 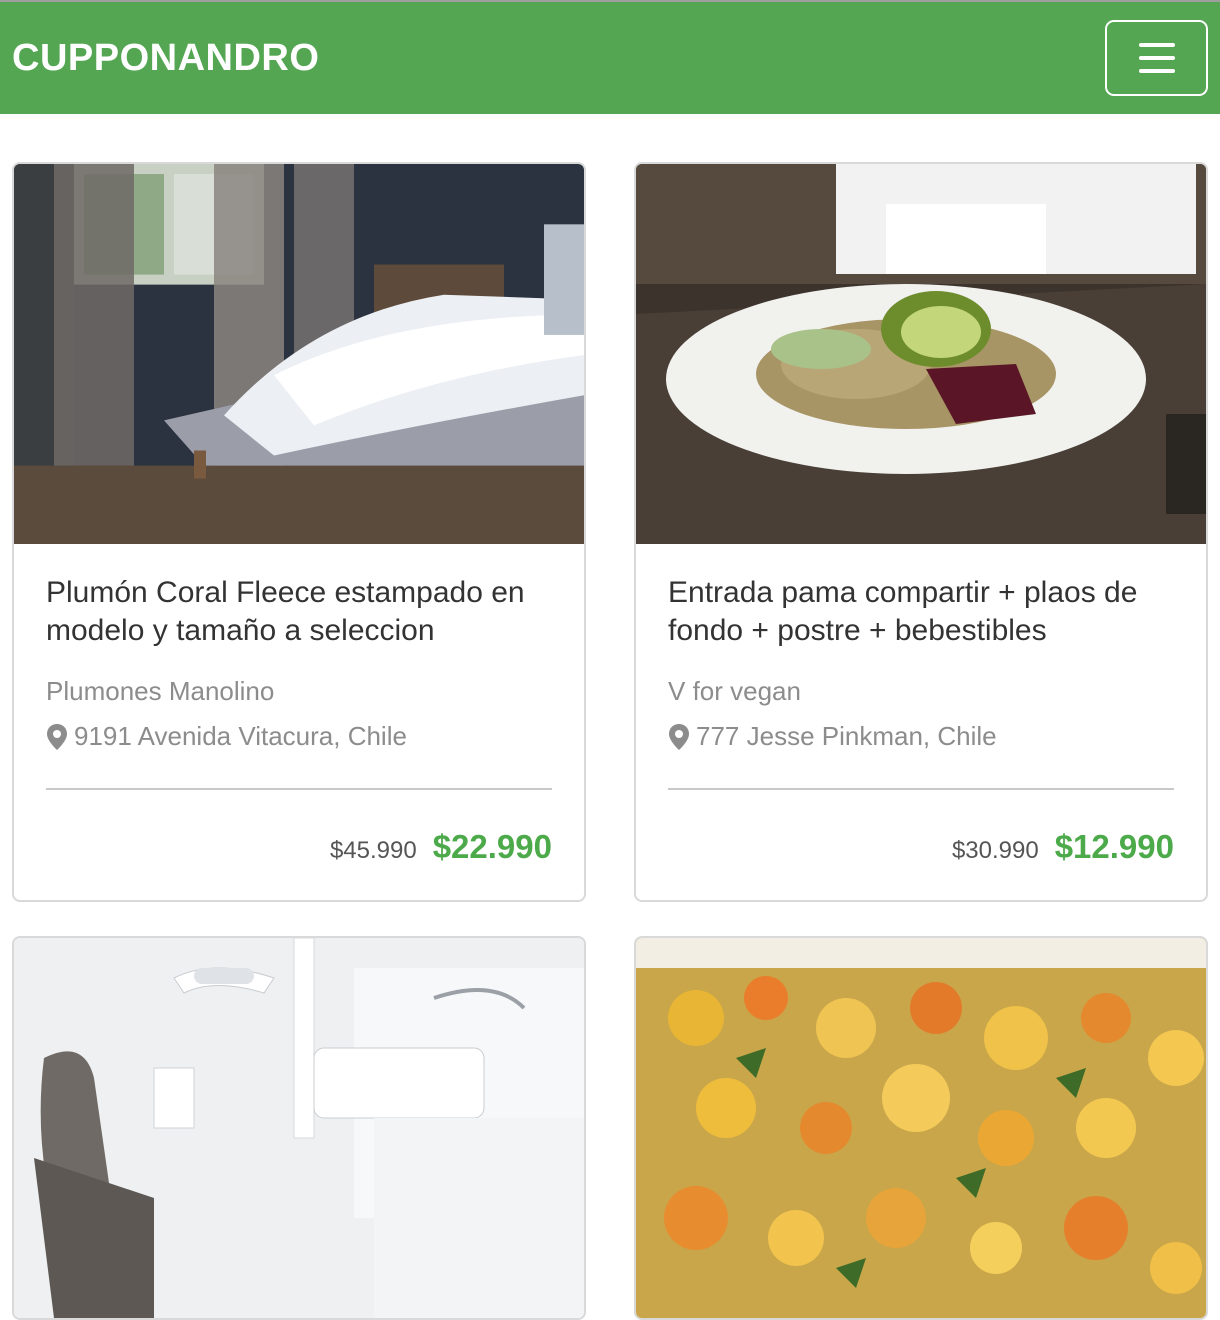 I want to click on brand-logo: CUPPONANDRO, so click(x=165, y=58).